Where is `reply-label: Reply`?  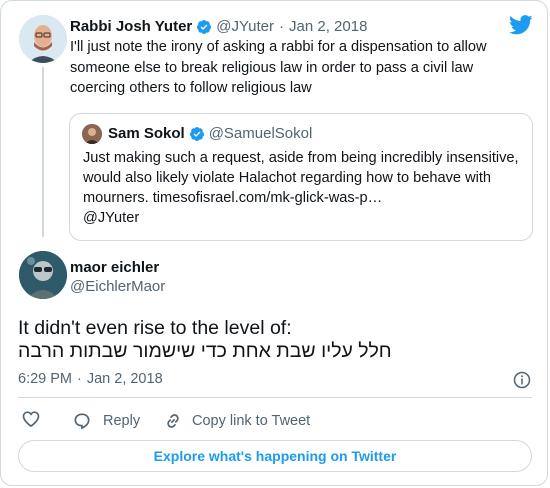
reply-label: Reply is located at coordinates (122, 421).